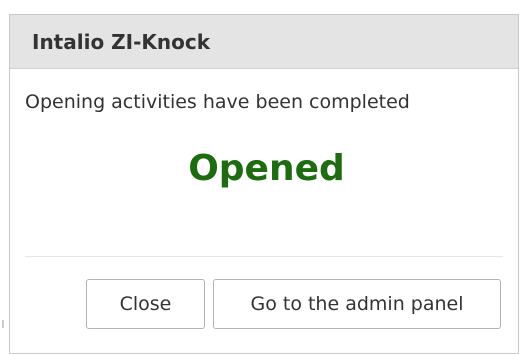  What do you see at coordinates (217, 102) in the screenshot?
I see `dialog-message: Opening activities have been completed` at bounding box center [217, 102].